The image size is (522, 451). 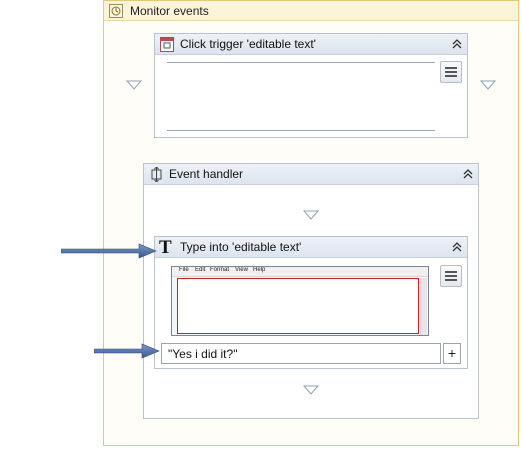 What do you see at coordinates (423, 306) in the screenshot?
I see `screenshot-scrollbar` at bounding box center [423, 306].